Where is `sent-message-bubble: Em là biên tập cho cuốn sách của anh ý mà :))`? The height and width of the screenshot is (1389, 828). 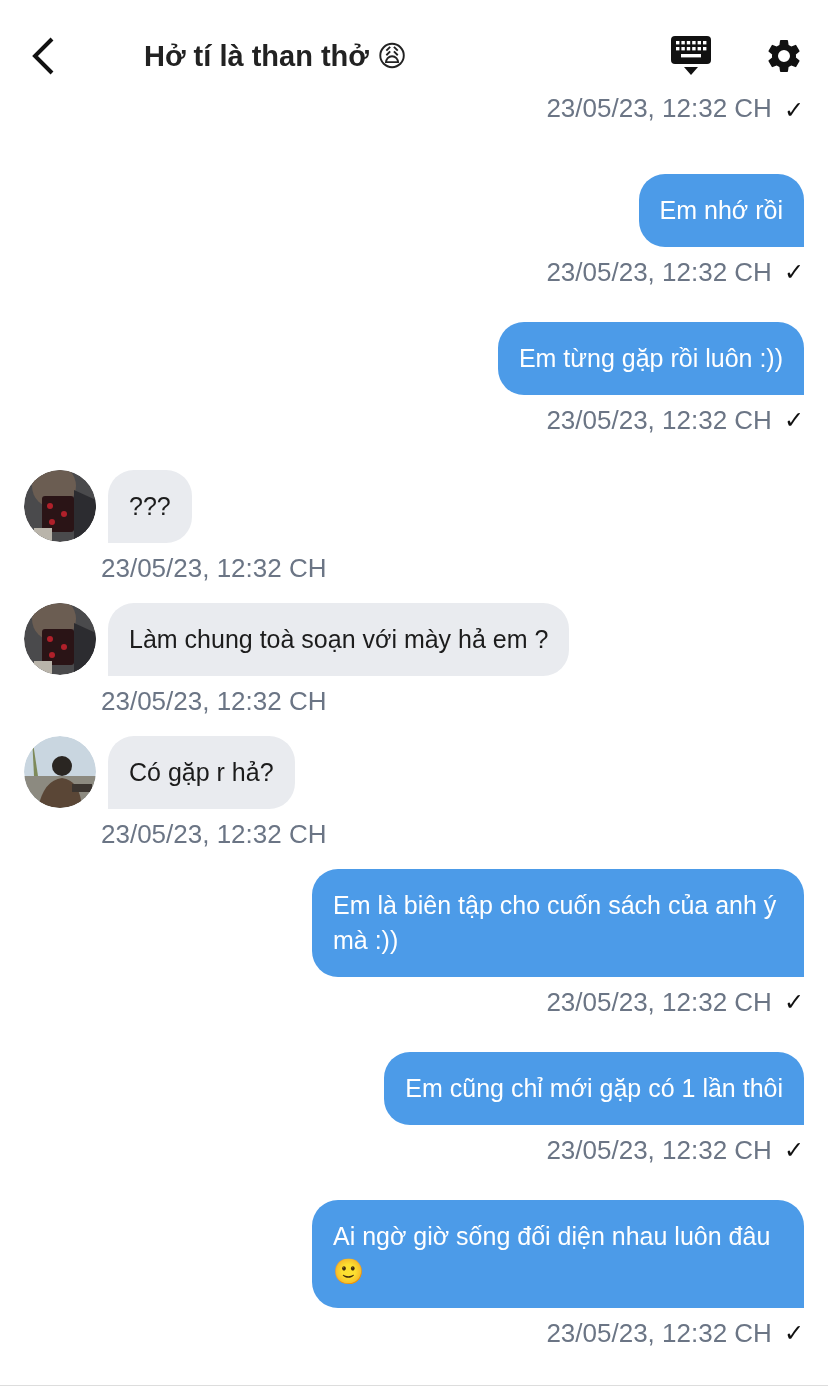 sent-message-bubble: Em là biên tập cho cuốn sách của anh ý mà :)) is located at coordinates (558, 923).